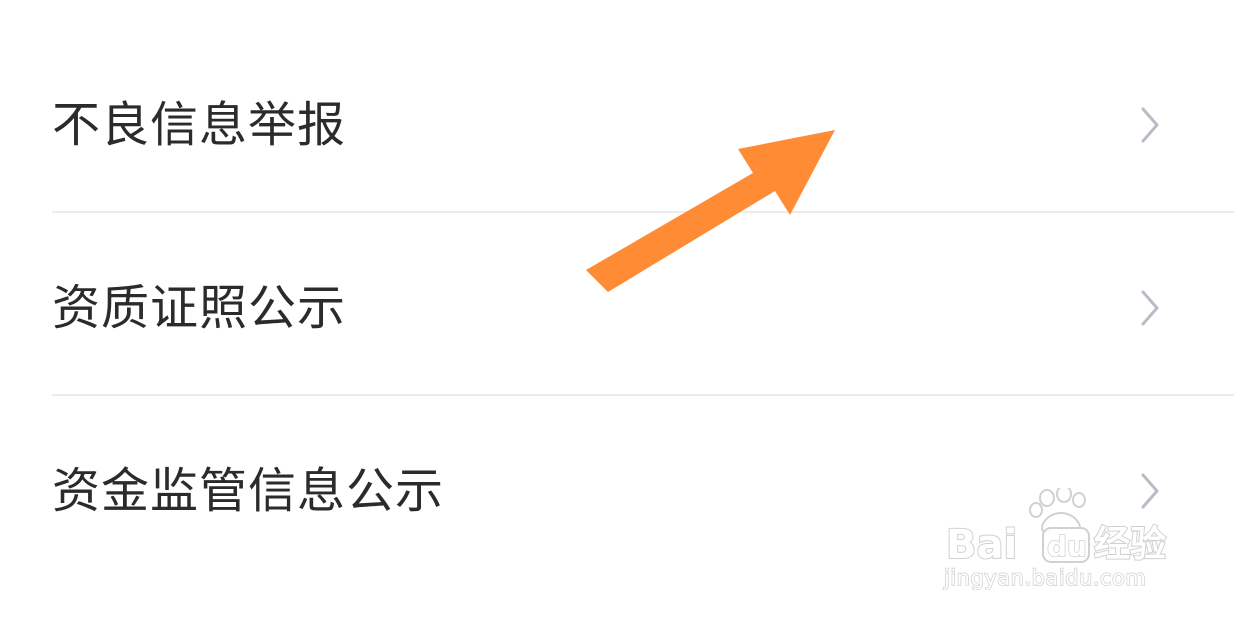 Image resolution: width=1234 pixels, height=620 pixels. I want to click on baidu-jingyan-watermark: Bai du 经验 jingyan.baidu.com, so click(1058, 543).